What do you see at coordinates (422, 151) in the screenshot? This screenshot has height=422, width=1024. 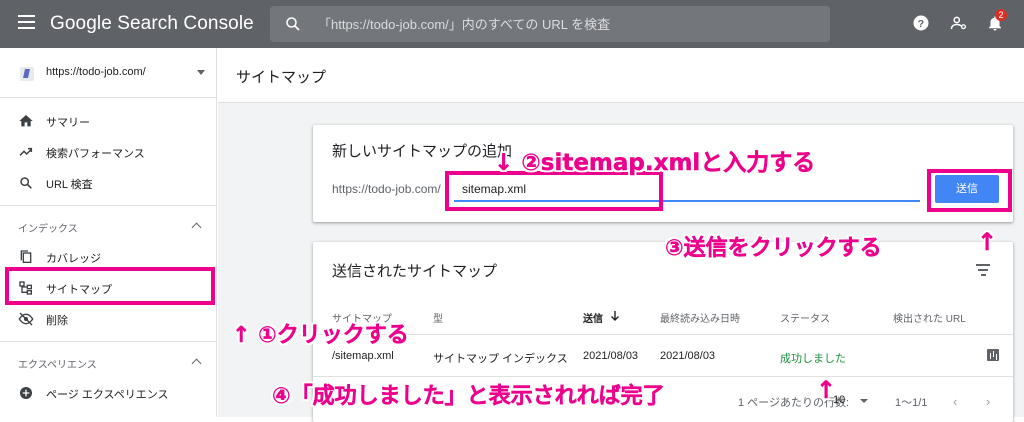 I see `add-sitemap-title: 新しいサイトマップの追加` at bounding box center [422, 151].